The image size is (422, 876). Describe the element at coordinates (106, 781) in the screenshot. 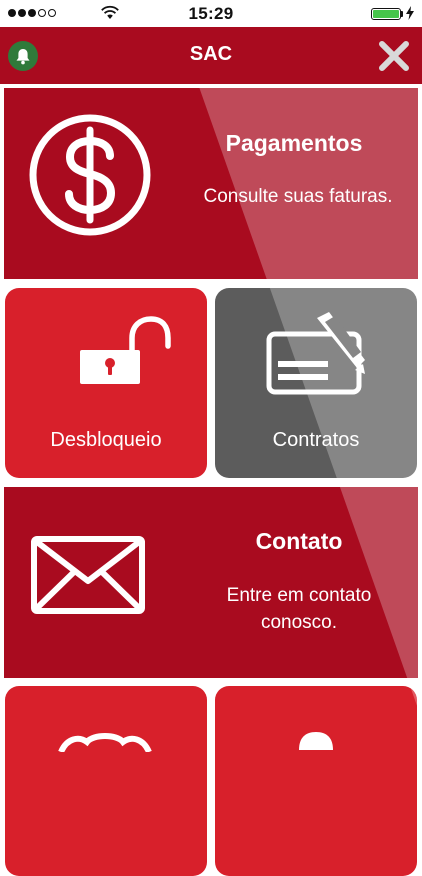

I see `partial-tile-left` at that location.